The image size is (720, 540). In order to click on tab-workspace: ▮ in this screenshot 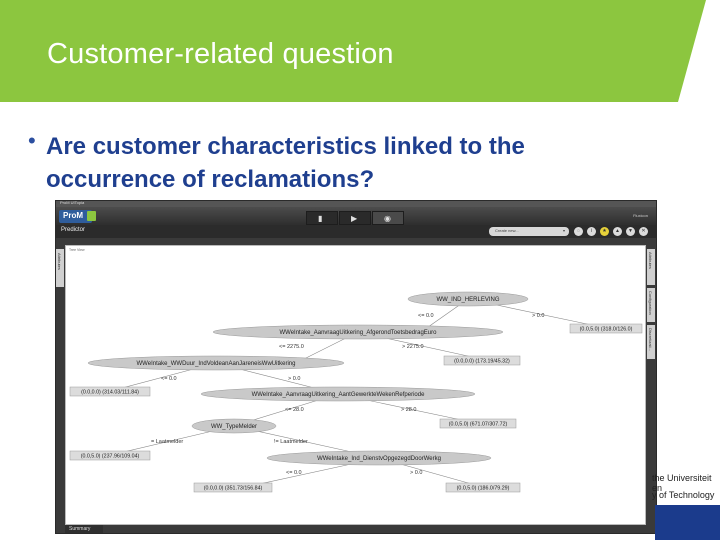, I will do `click(322, 218)`.